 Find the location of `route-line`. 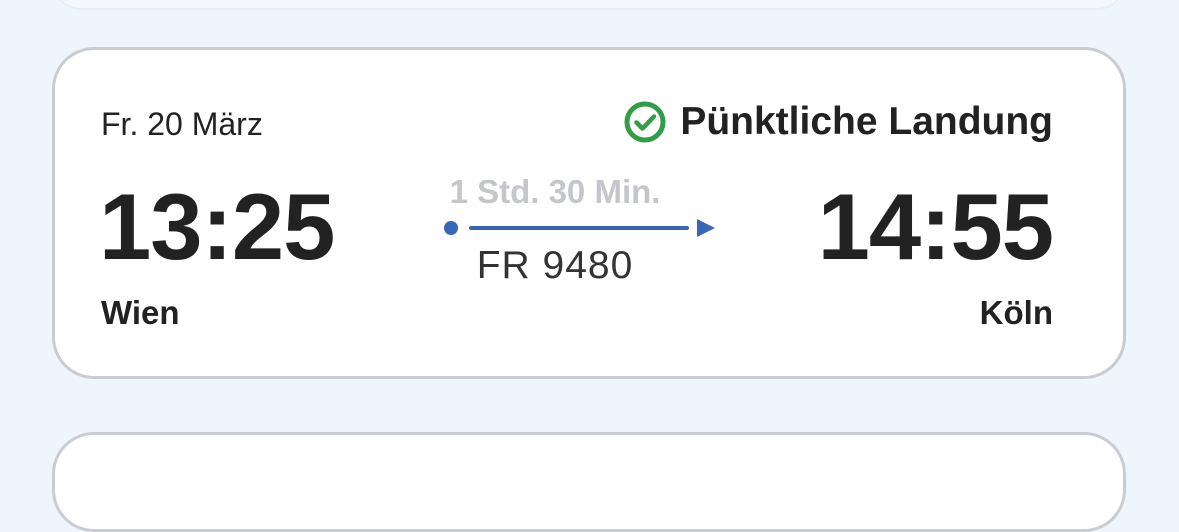

route-line is located at coordinates (579, 228).